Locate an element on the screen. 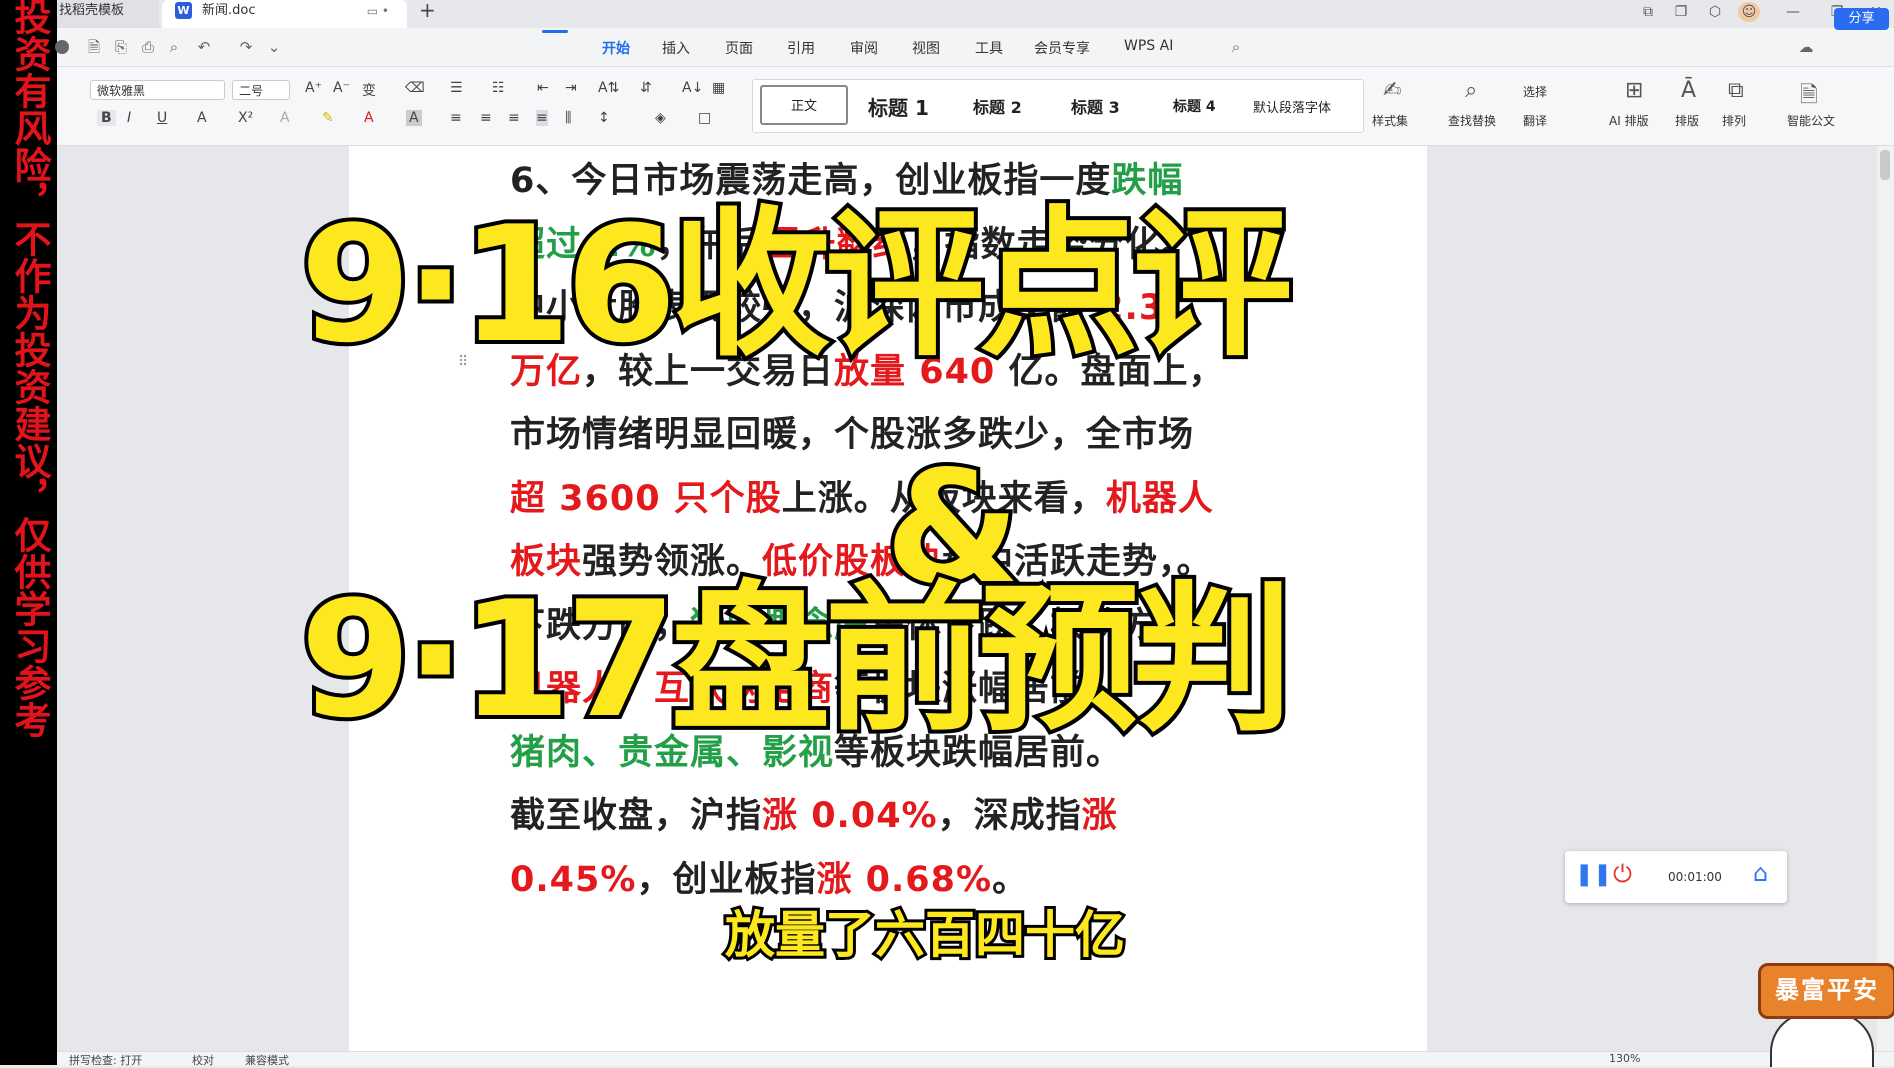 This screenshot has width=1894, height=1068. undo-icon: ↶ is located at coordinates (204, 47).